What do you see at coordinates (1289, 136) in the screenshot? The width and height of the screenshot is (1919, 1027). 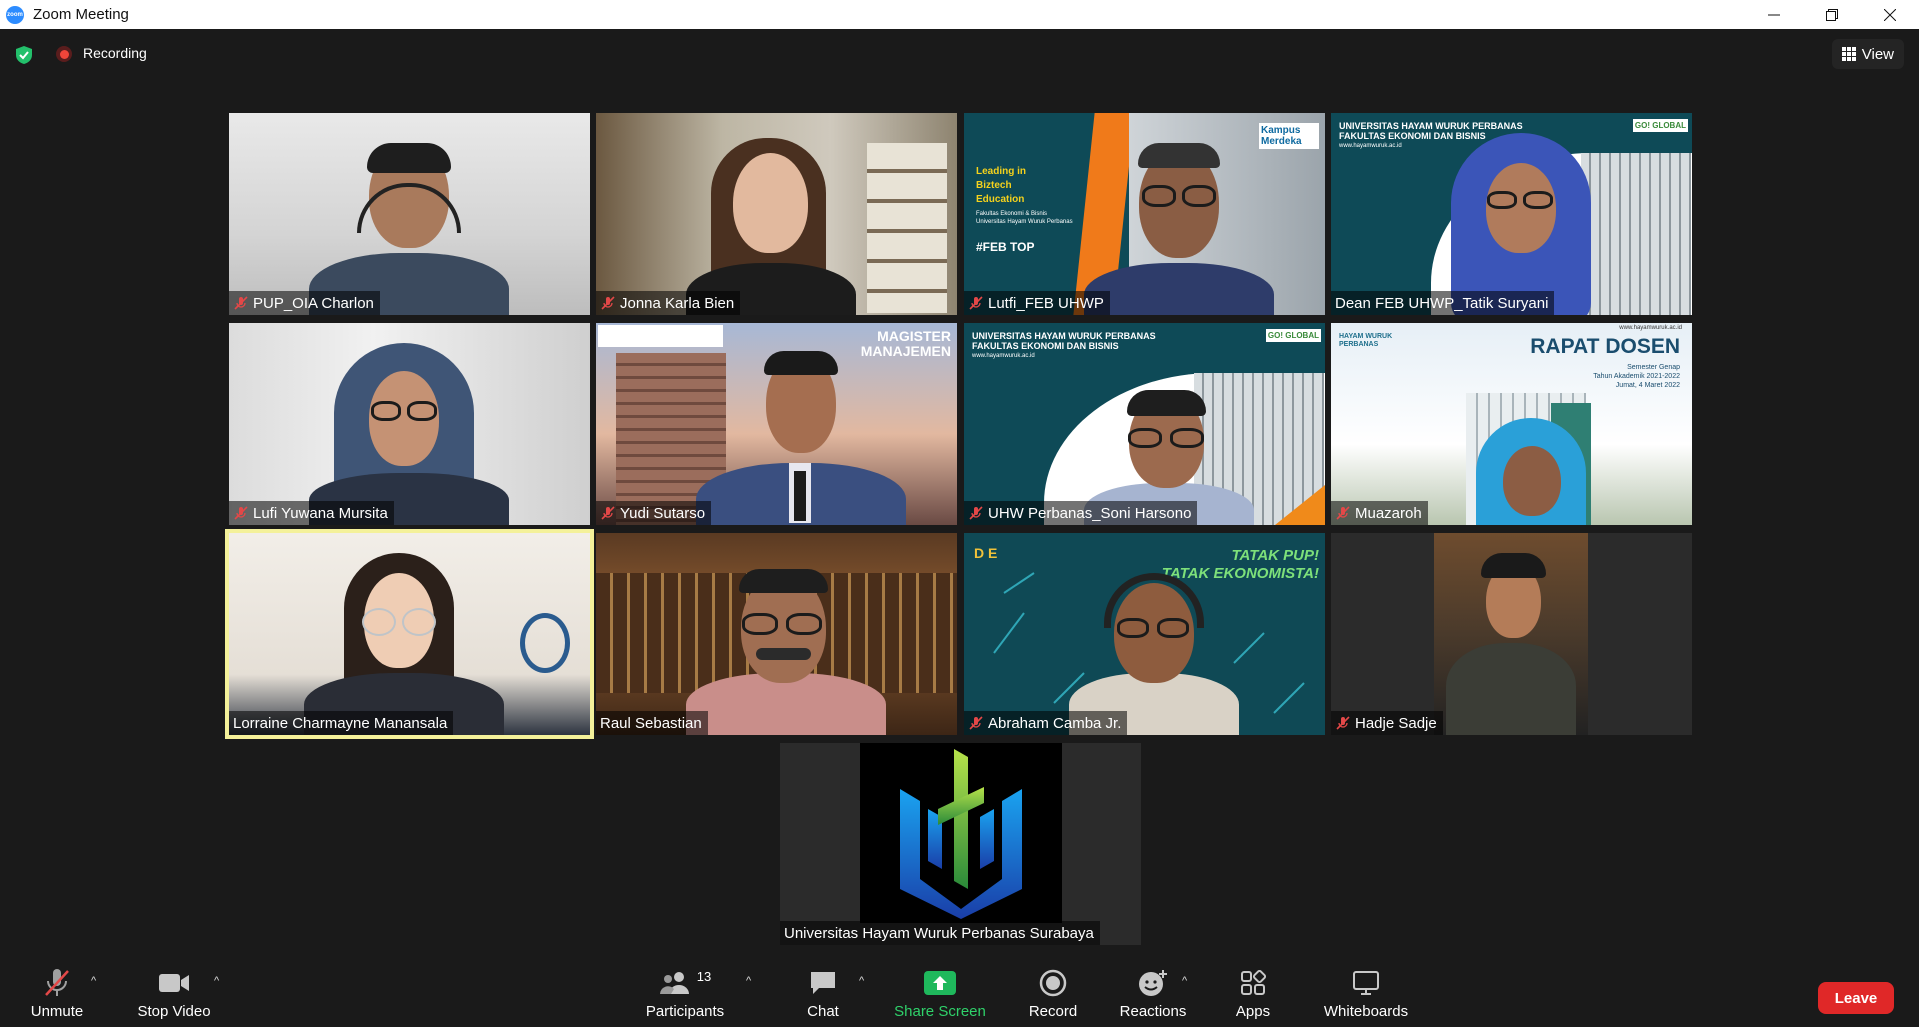 I see `kampus-merdeka-badge: Kampus Merdeka` at bounding box center [1289, 136].